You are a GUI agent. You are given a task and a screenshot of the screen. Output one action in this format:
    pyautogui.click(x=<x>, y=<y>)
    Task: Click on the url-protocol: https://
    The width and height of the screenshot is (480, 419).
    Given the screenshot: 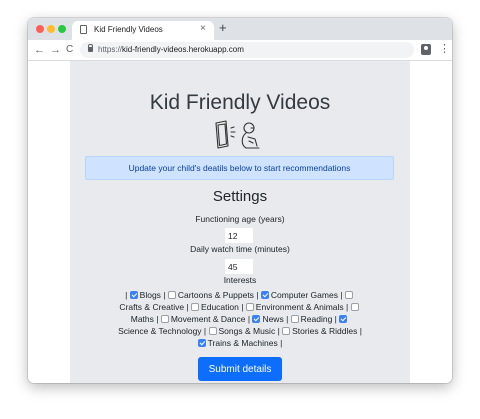 What is the action you would take?
    pyautogui.click(x=110, y=49)
    